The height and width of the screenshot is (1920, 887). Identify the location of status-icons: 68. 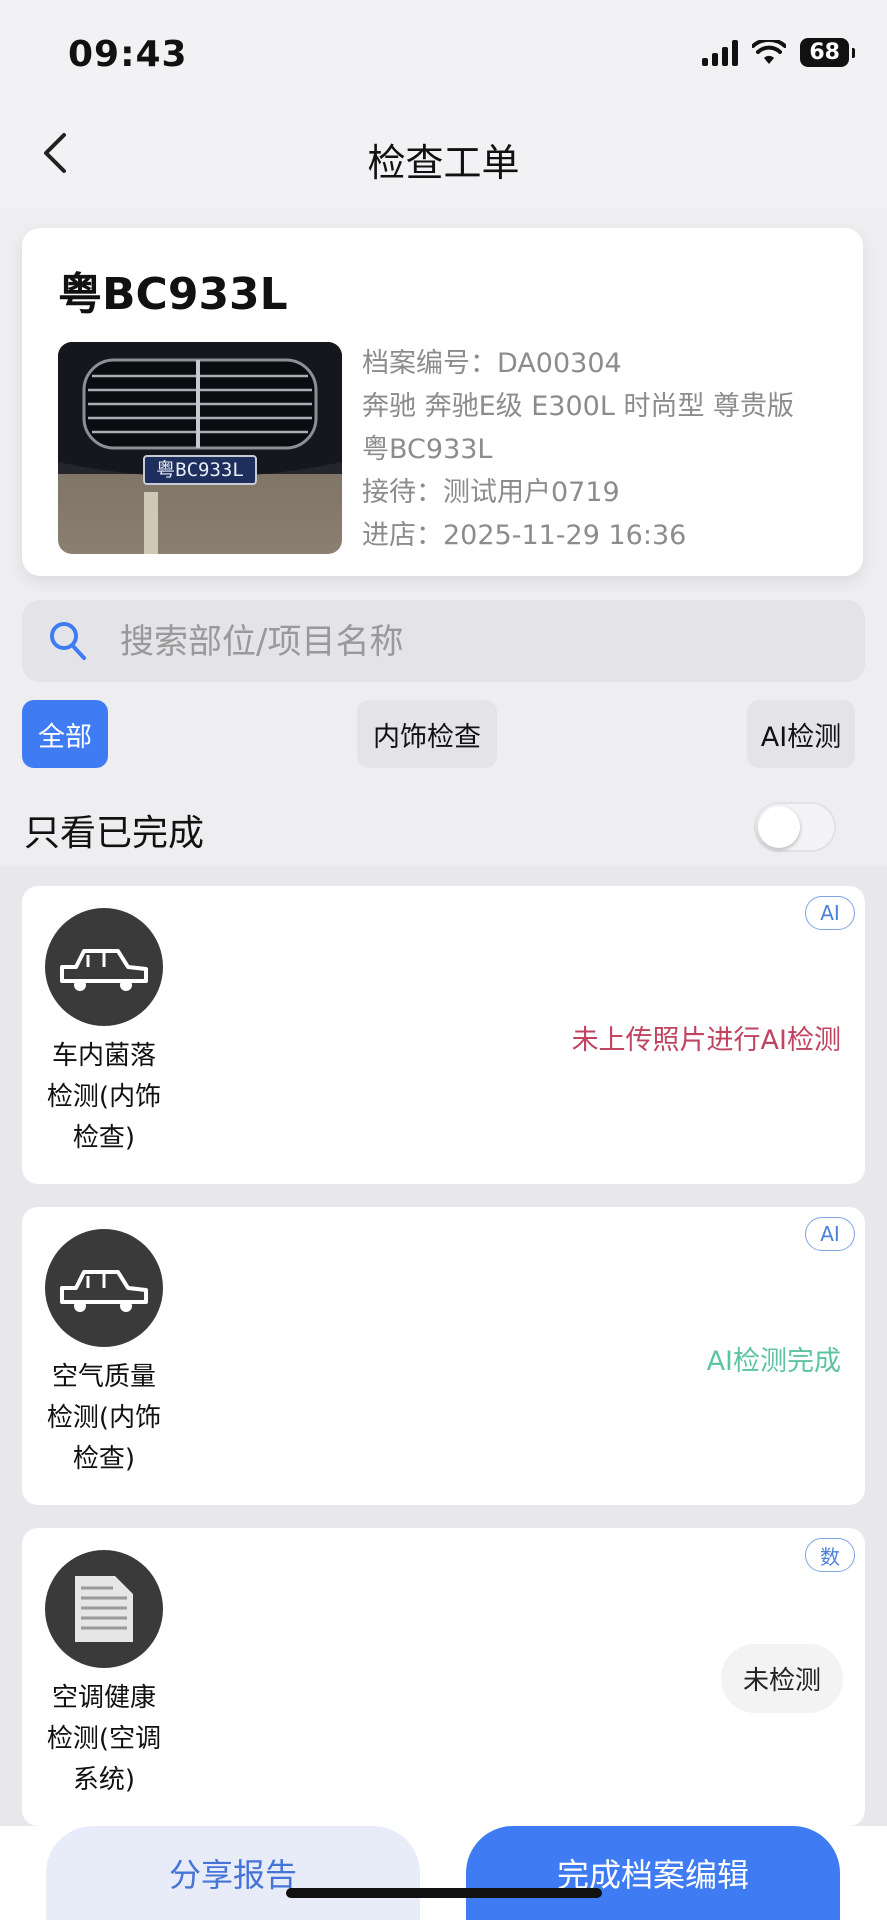
(778, 52).